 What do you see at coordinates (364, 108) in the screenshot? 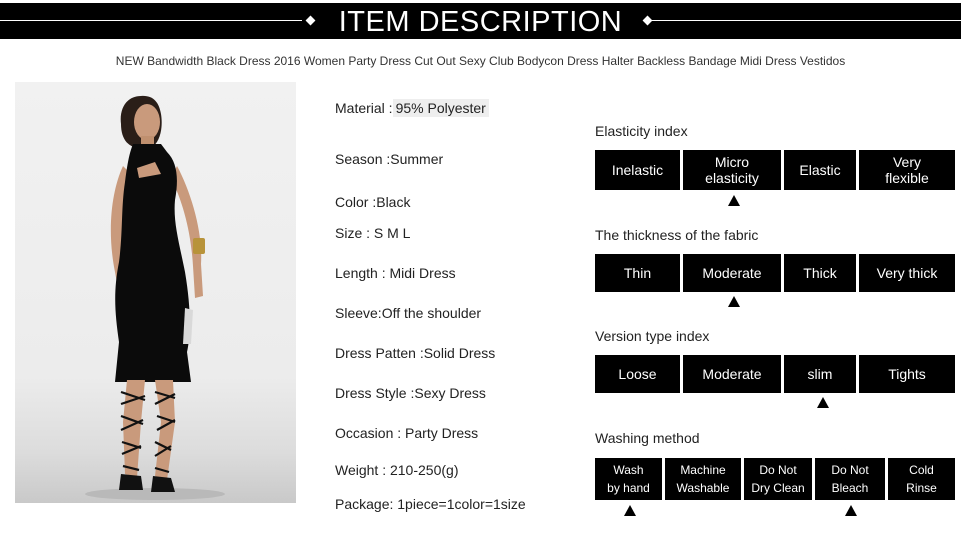
I see `spec-material-label: Material :` at bounding box center [364, 108].